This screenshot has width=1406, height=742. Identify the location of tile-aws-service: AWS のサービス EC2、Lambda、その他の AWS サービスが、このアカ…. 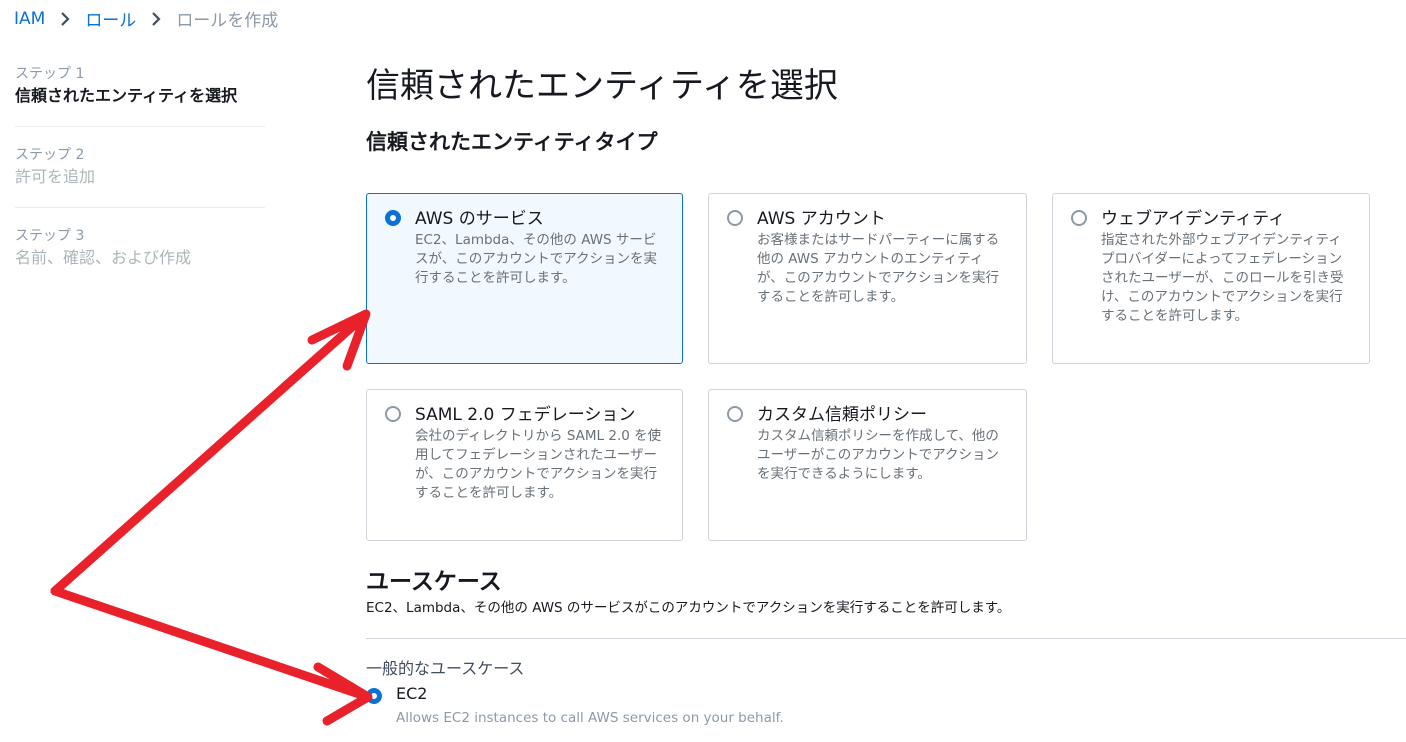
(524, 278).